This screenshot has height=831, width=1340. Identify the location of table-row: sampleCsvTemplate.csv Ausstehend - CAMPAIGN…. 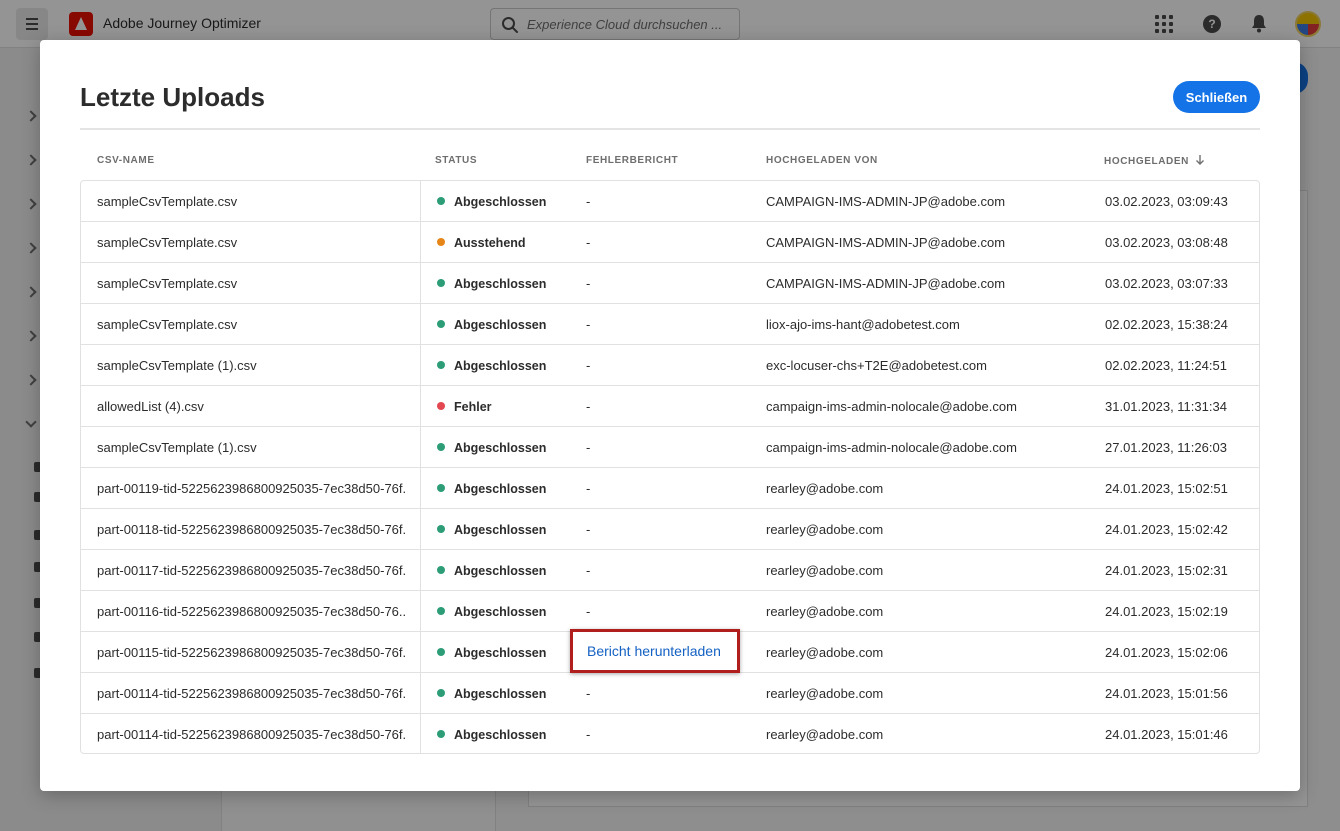
(670, 242).